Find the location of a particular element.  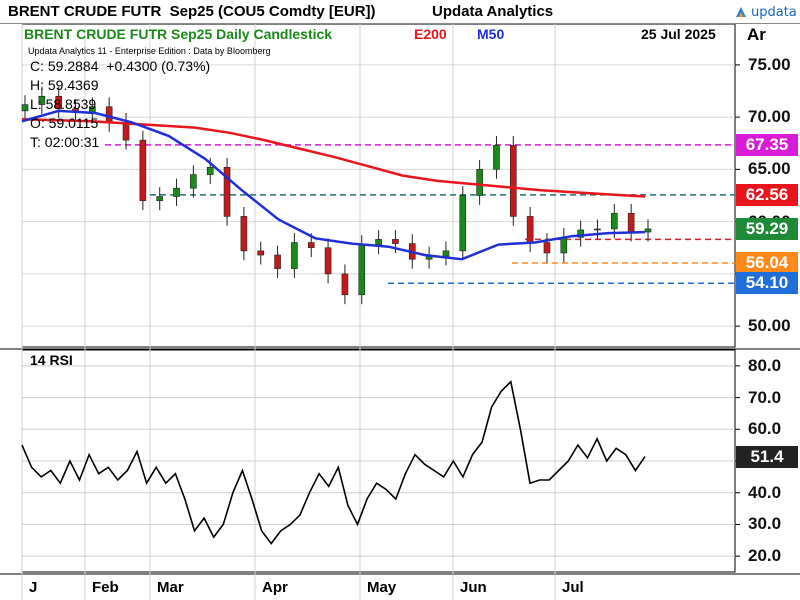

ma200-legend: E200 is located at coordinates (430, 34).